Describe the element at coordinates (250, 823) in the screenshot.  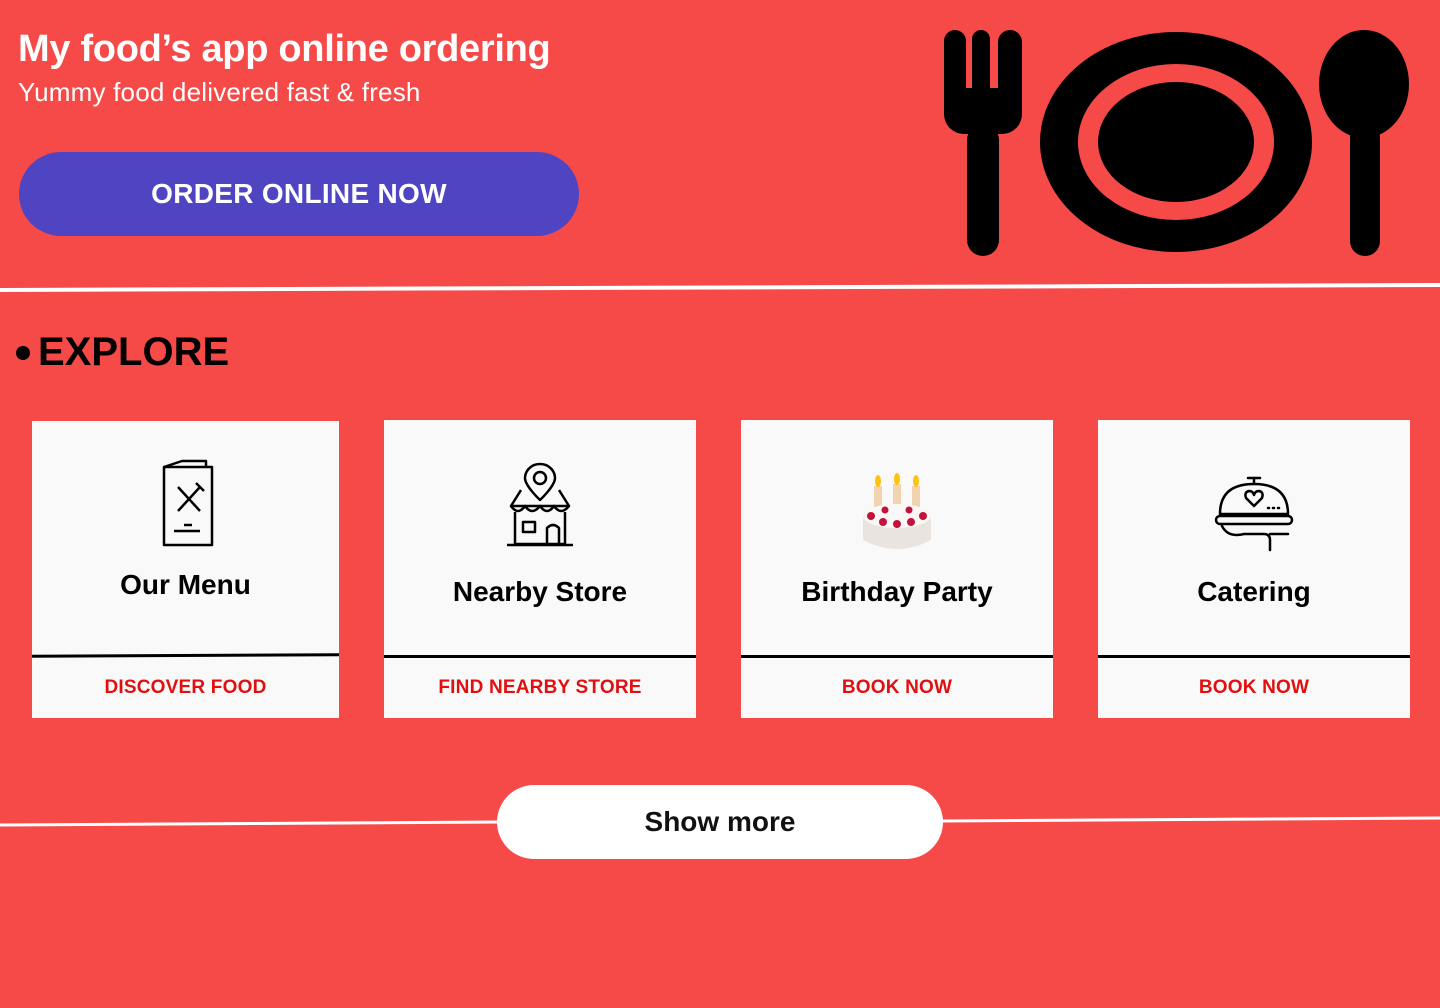
I see `show-more-divider-left` at that location.